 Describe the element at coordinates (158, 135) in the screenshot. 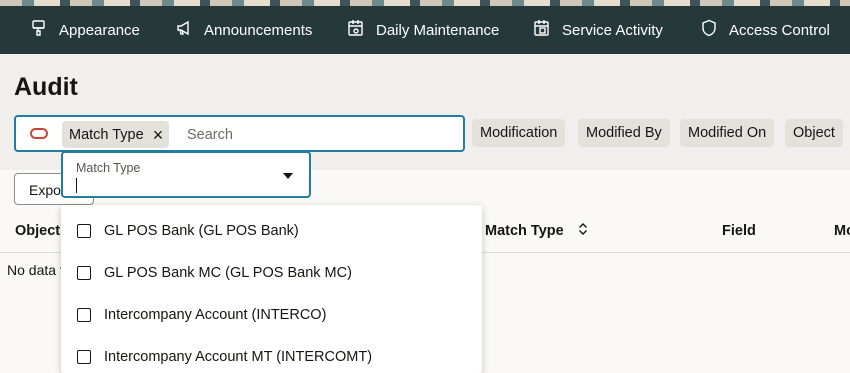

I see `close-icon: ×` at that location.